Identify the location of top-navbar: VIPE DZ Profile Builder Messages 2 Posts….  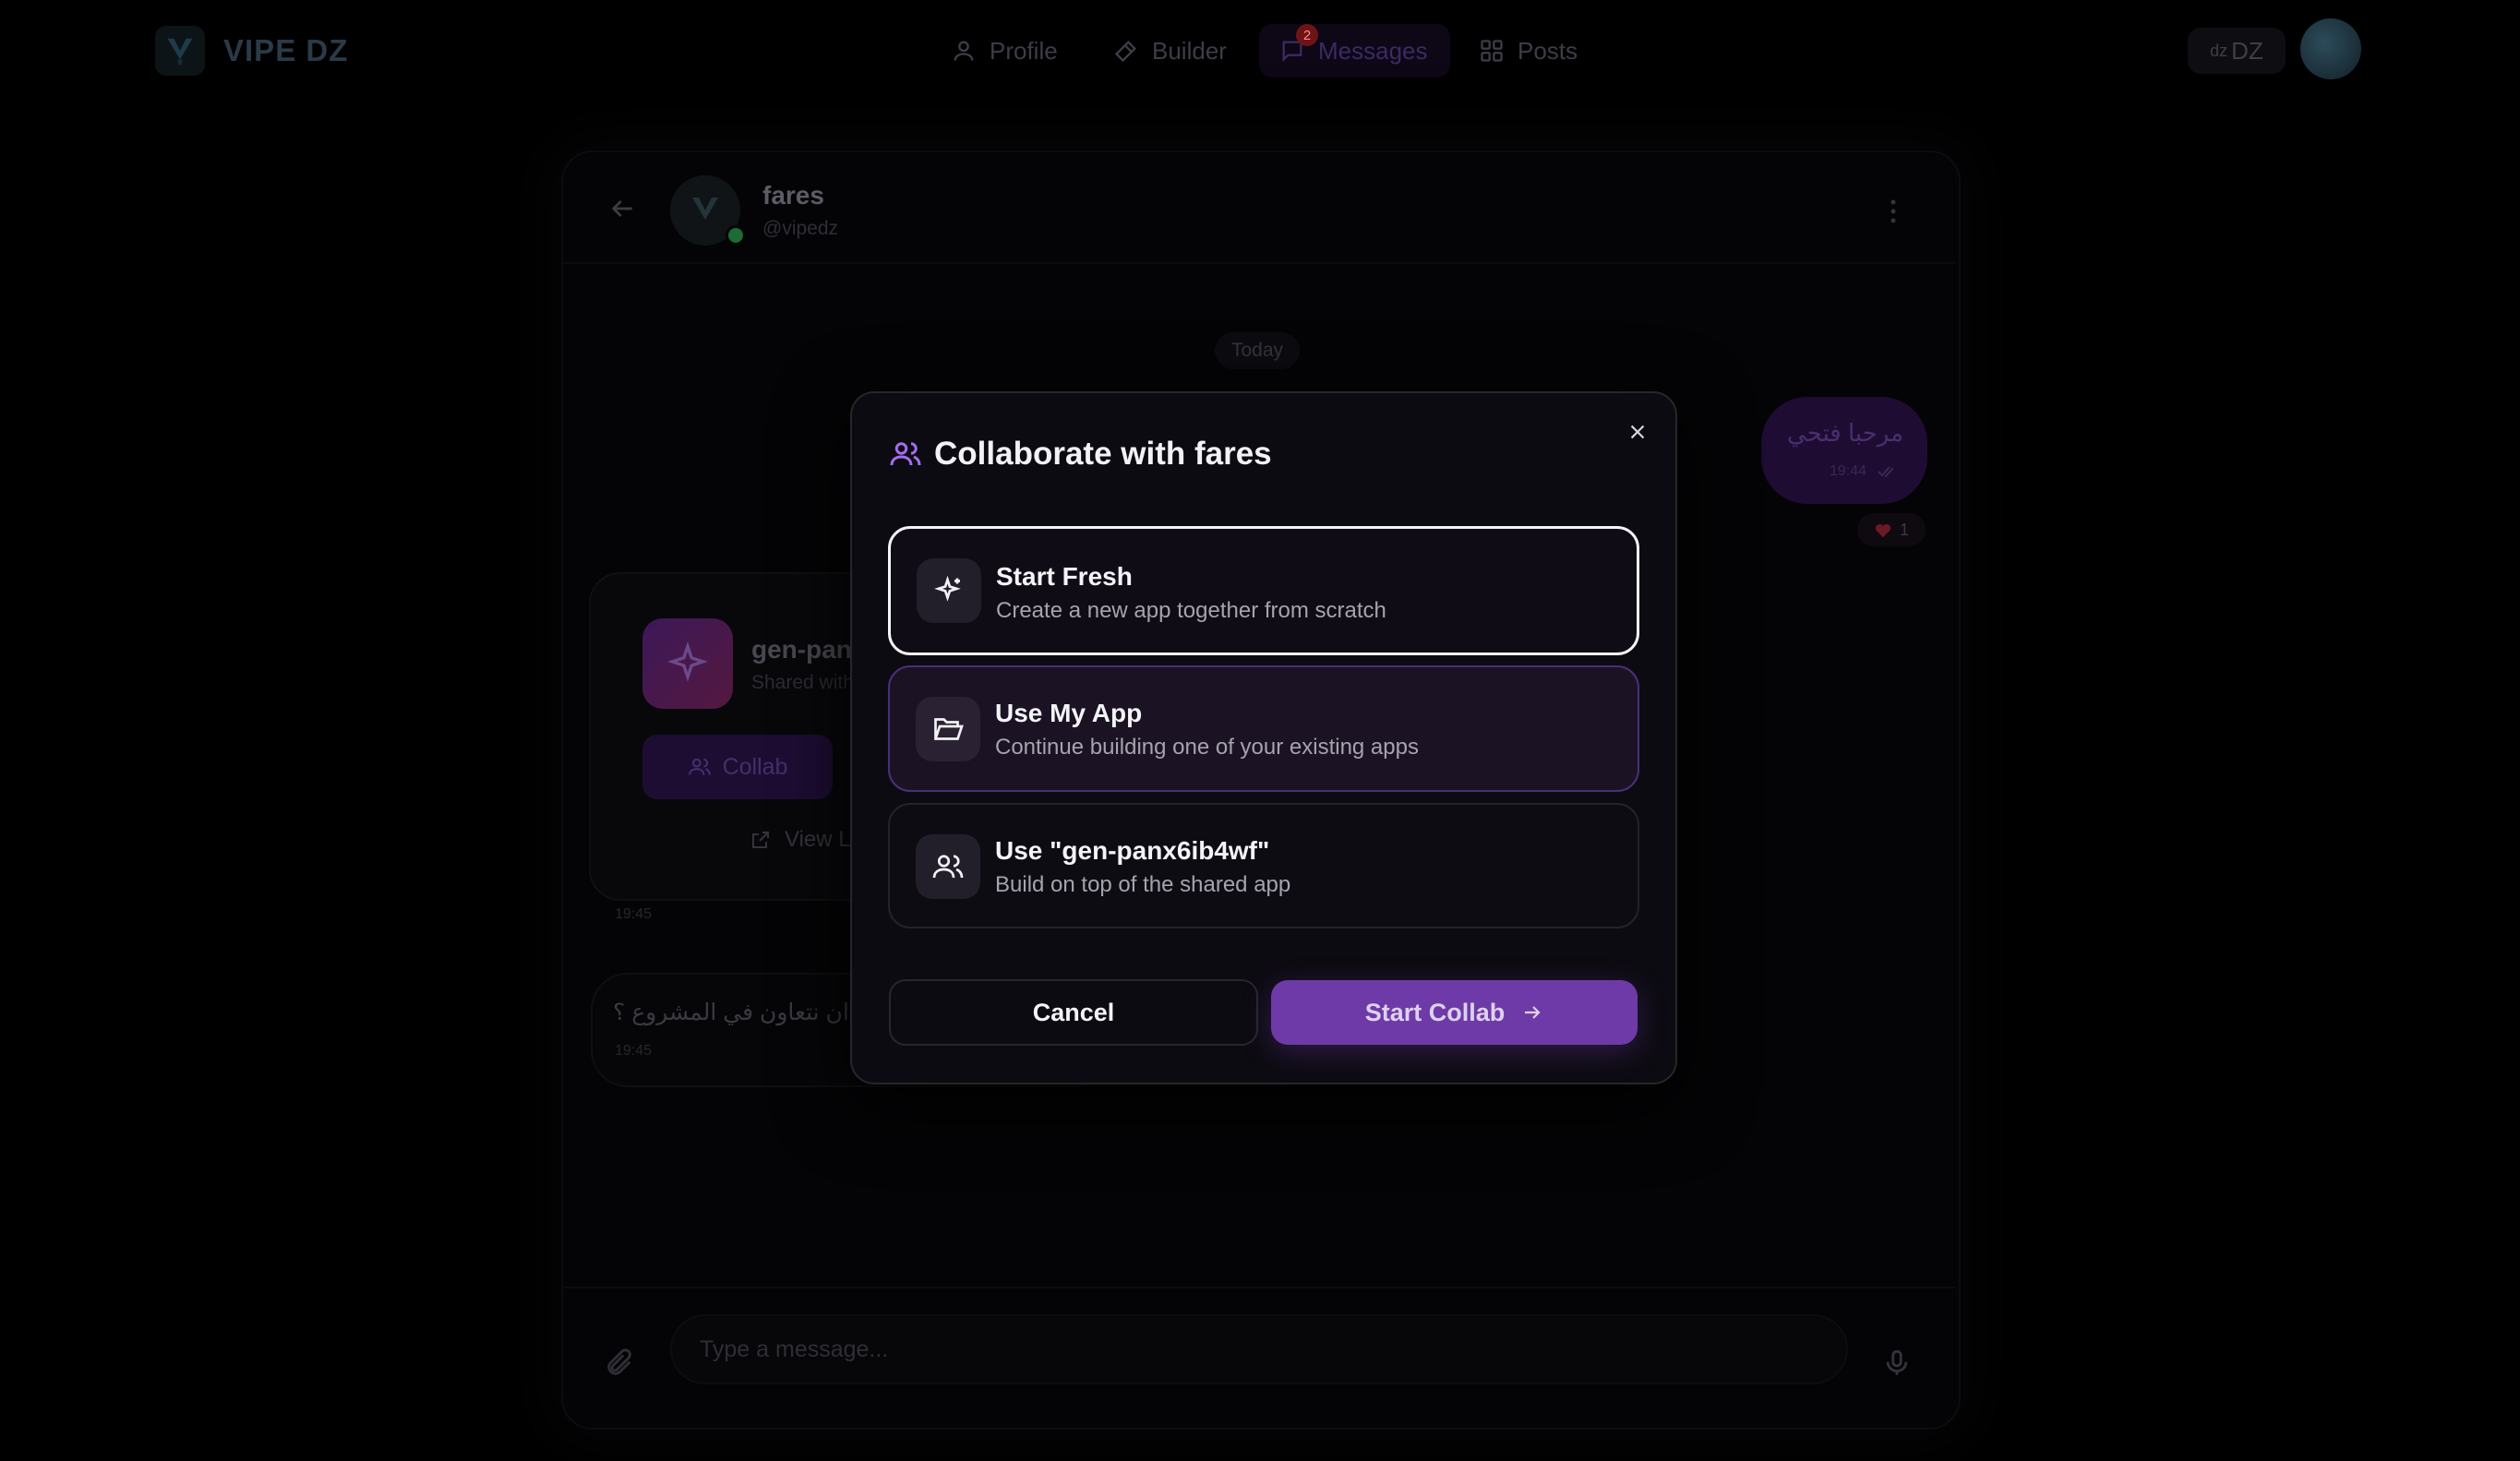
(1260, 51).